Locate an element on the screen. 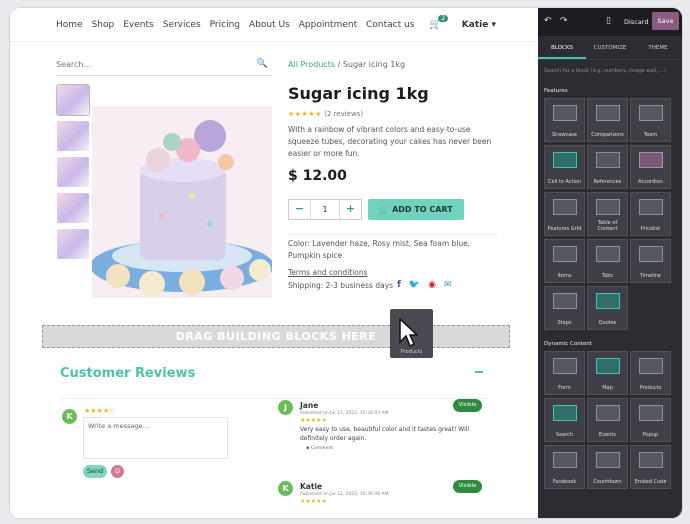 The image size is (690, 524). nav-events: Events is located at coordinates (138, 25).